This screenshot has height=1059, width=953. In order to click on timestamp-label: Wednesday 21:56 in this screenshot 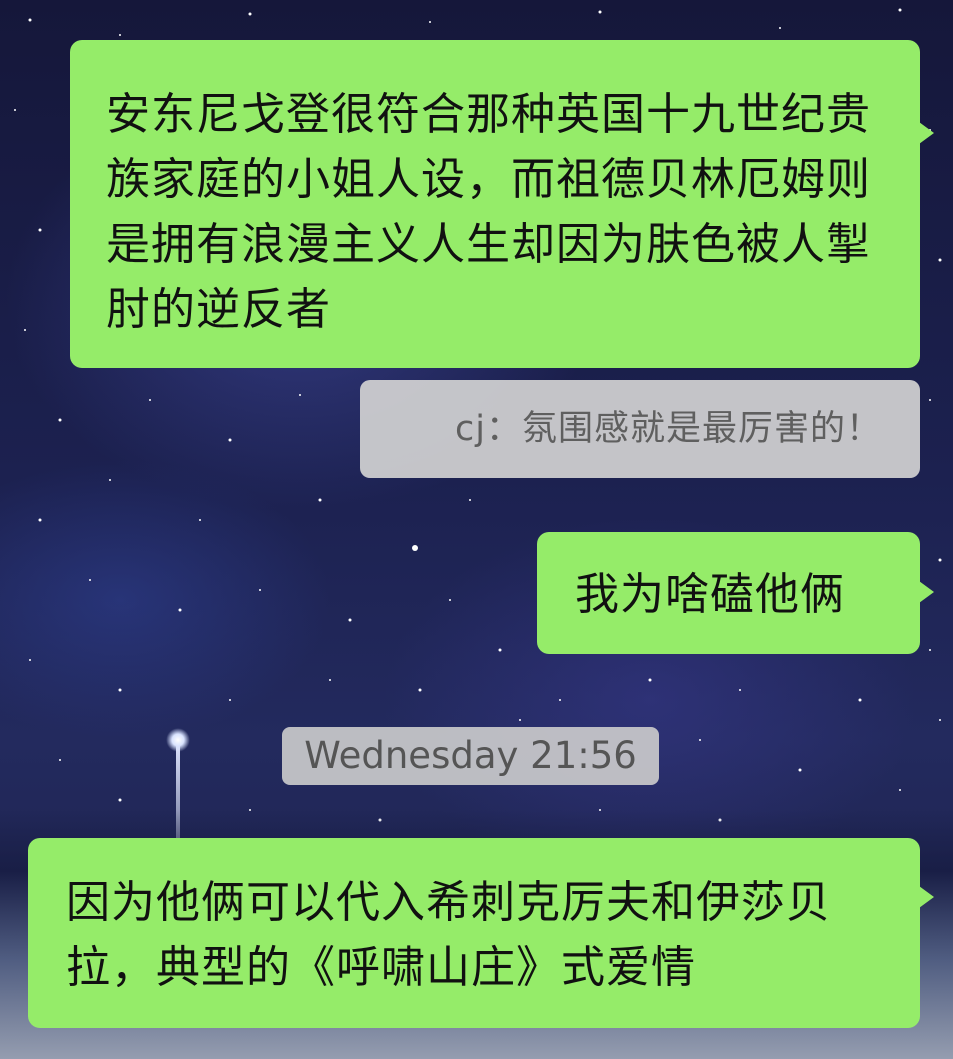, I will do `click(470, 756)`.